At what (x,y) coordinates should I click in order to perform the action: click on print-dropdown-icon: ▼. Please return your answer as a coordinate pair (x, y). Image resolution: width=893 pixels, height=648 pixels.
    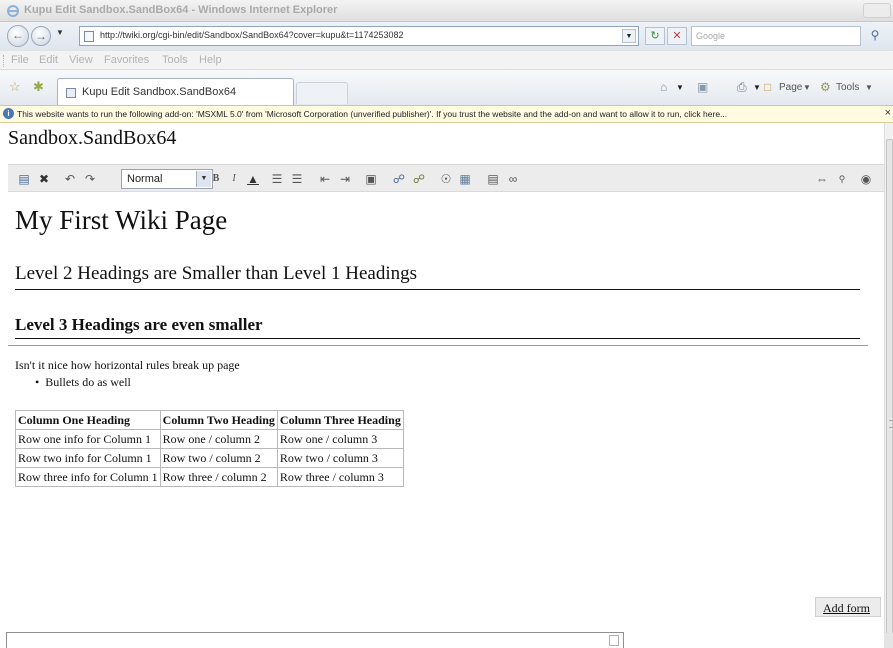
    Looking at the image, I should click on (757, 87).